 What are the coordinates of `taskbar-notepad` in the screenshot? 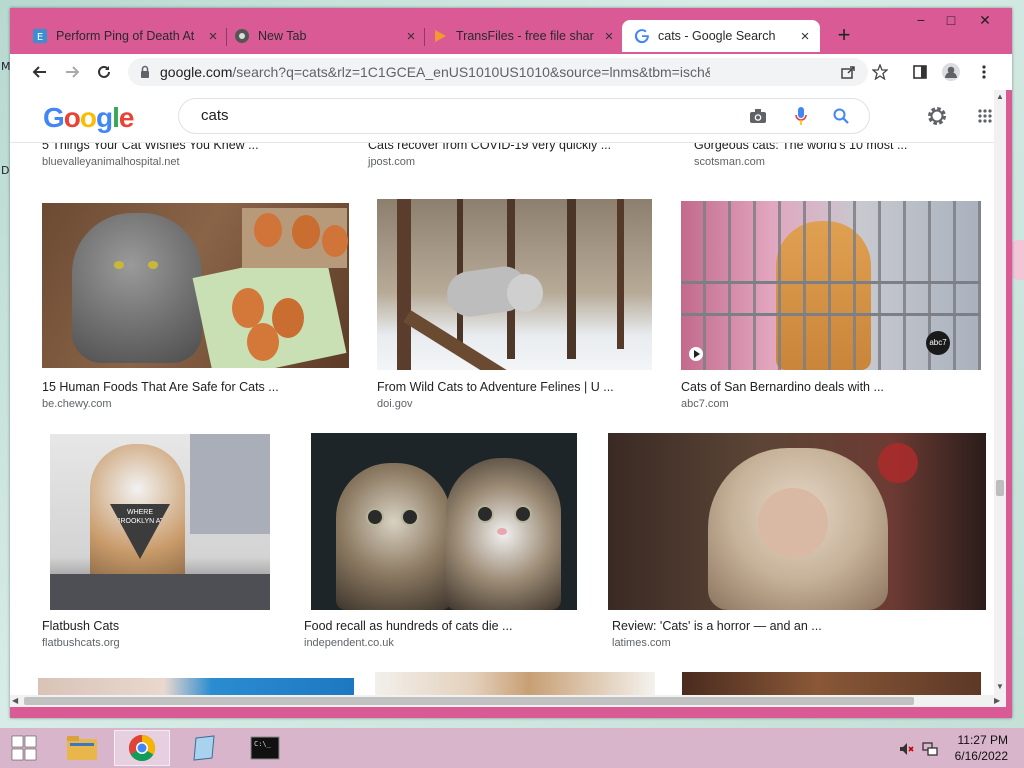 It's located at (204, 748).